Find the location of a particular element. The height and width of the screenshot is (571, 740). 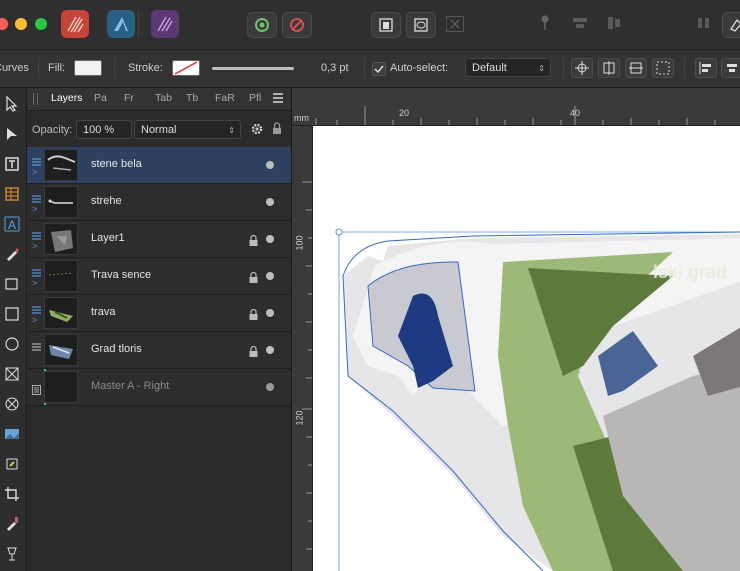

align-left-icon is located at coordinates (706, 68).